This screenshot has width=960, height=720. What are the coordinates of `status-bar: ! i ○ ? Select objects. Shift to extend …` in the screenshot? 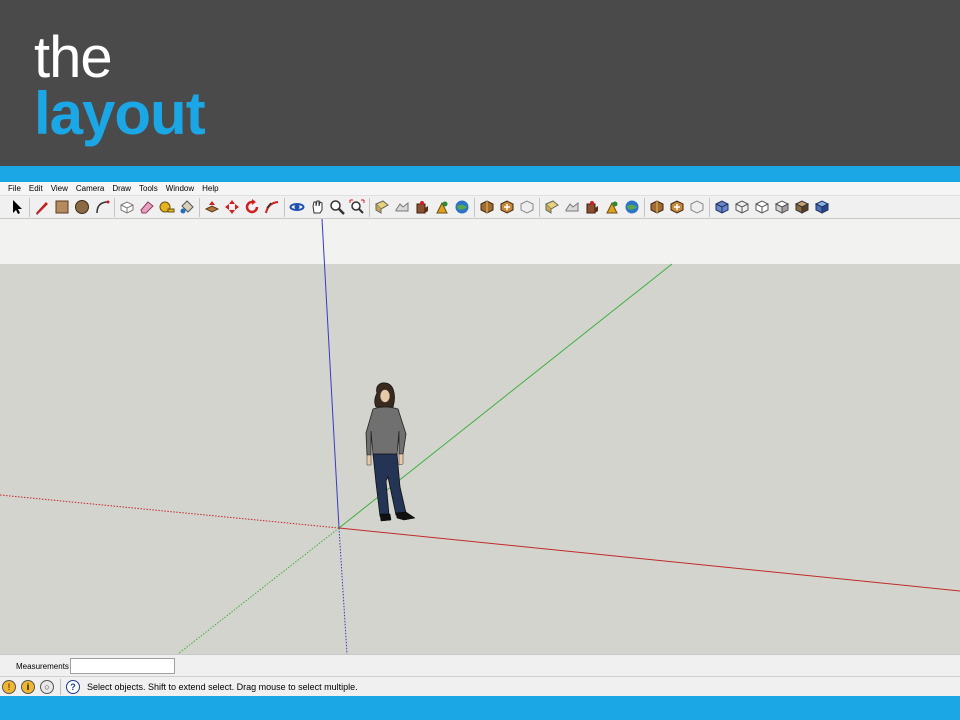 It's located at (480, 686).